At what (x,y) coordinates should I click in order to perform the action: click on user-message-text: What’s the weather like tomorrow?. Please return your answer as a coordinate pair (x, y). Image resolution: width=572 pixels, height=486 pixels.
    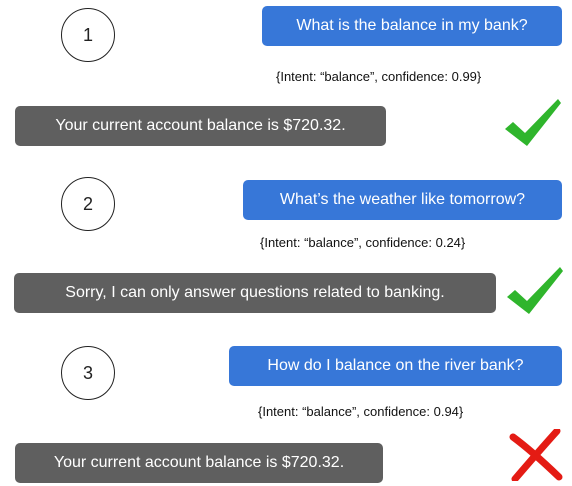
    Looking at the image, I should click on (402, 199).